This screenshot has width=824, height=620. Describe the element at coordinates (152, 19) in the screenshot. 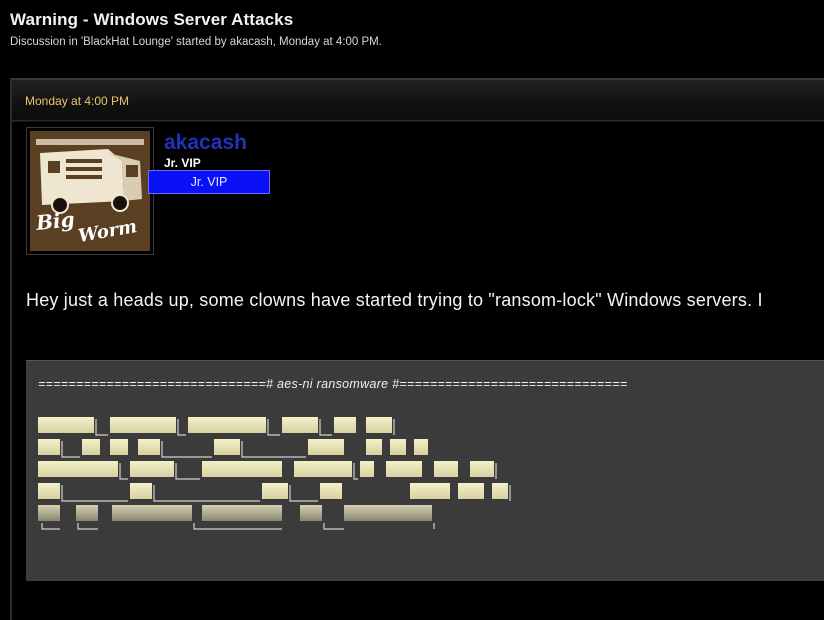

I see `thread-title: Warning - Windows Server Attacks` at that location.